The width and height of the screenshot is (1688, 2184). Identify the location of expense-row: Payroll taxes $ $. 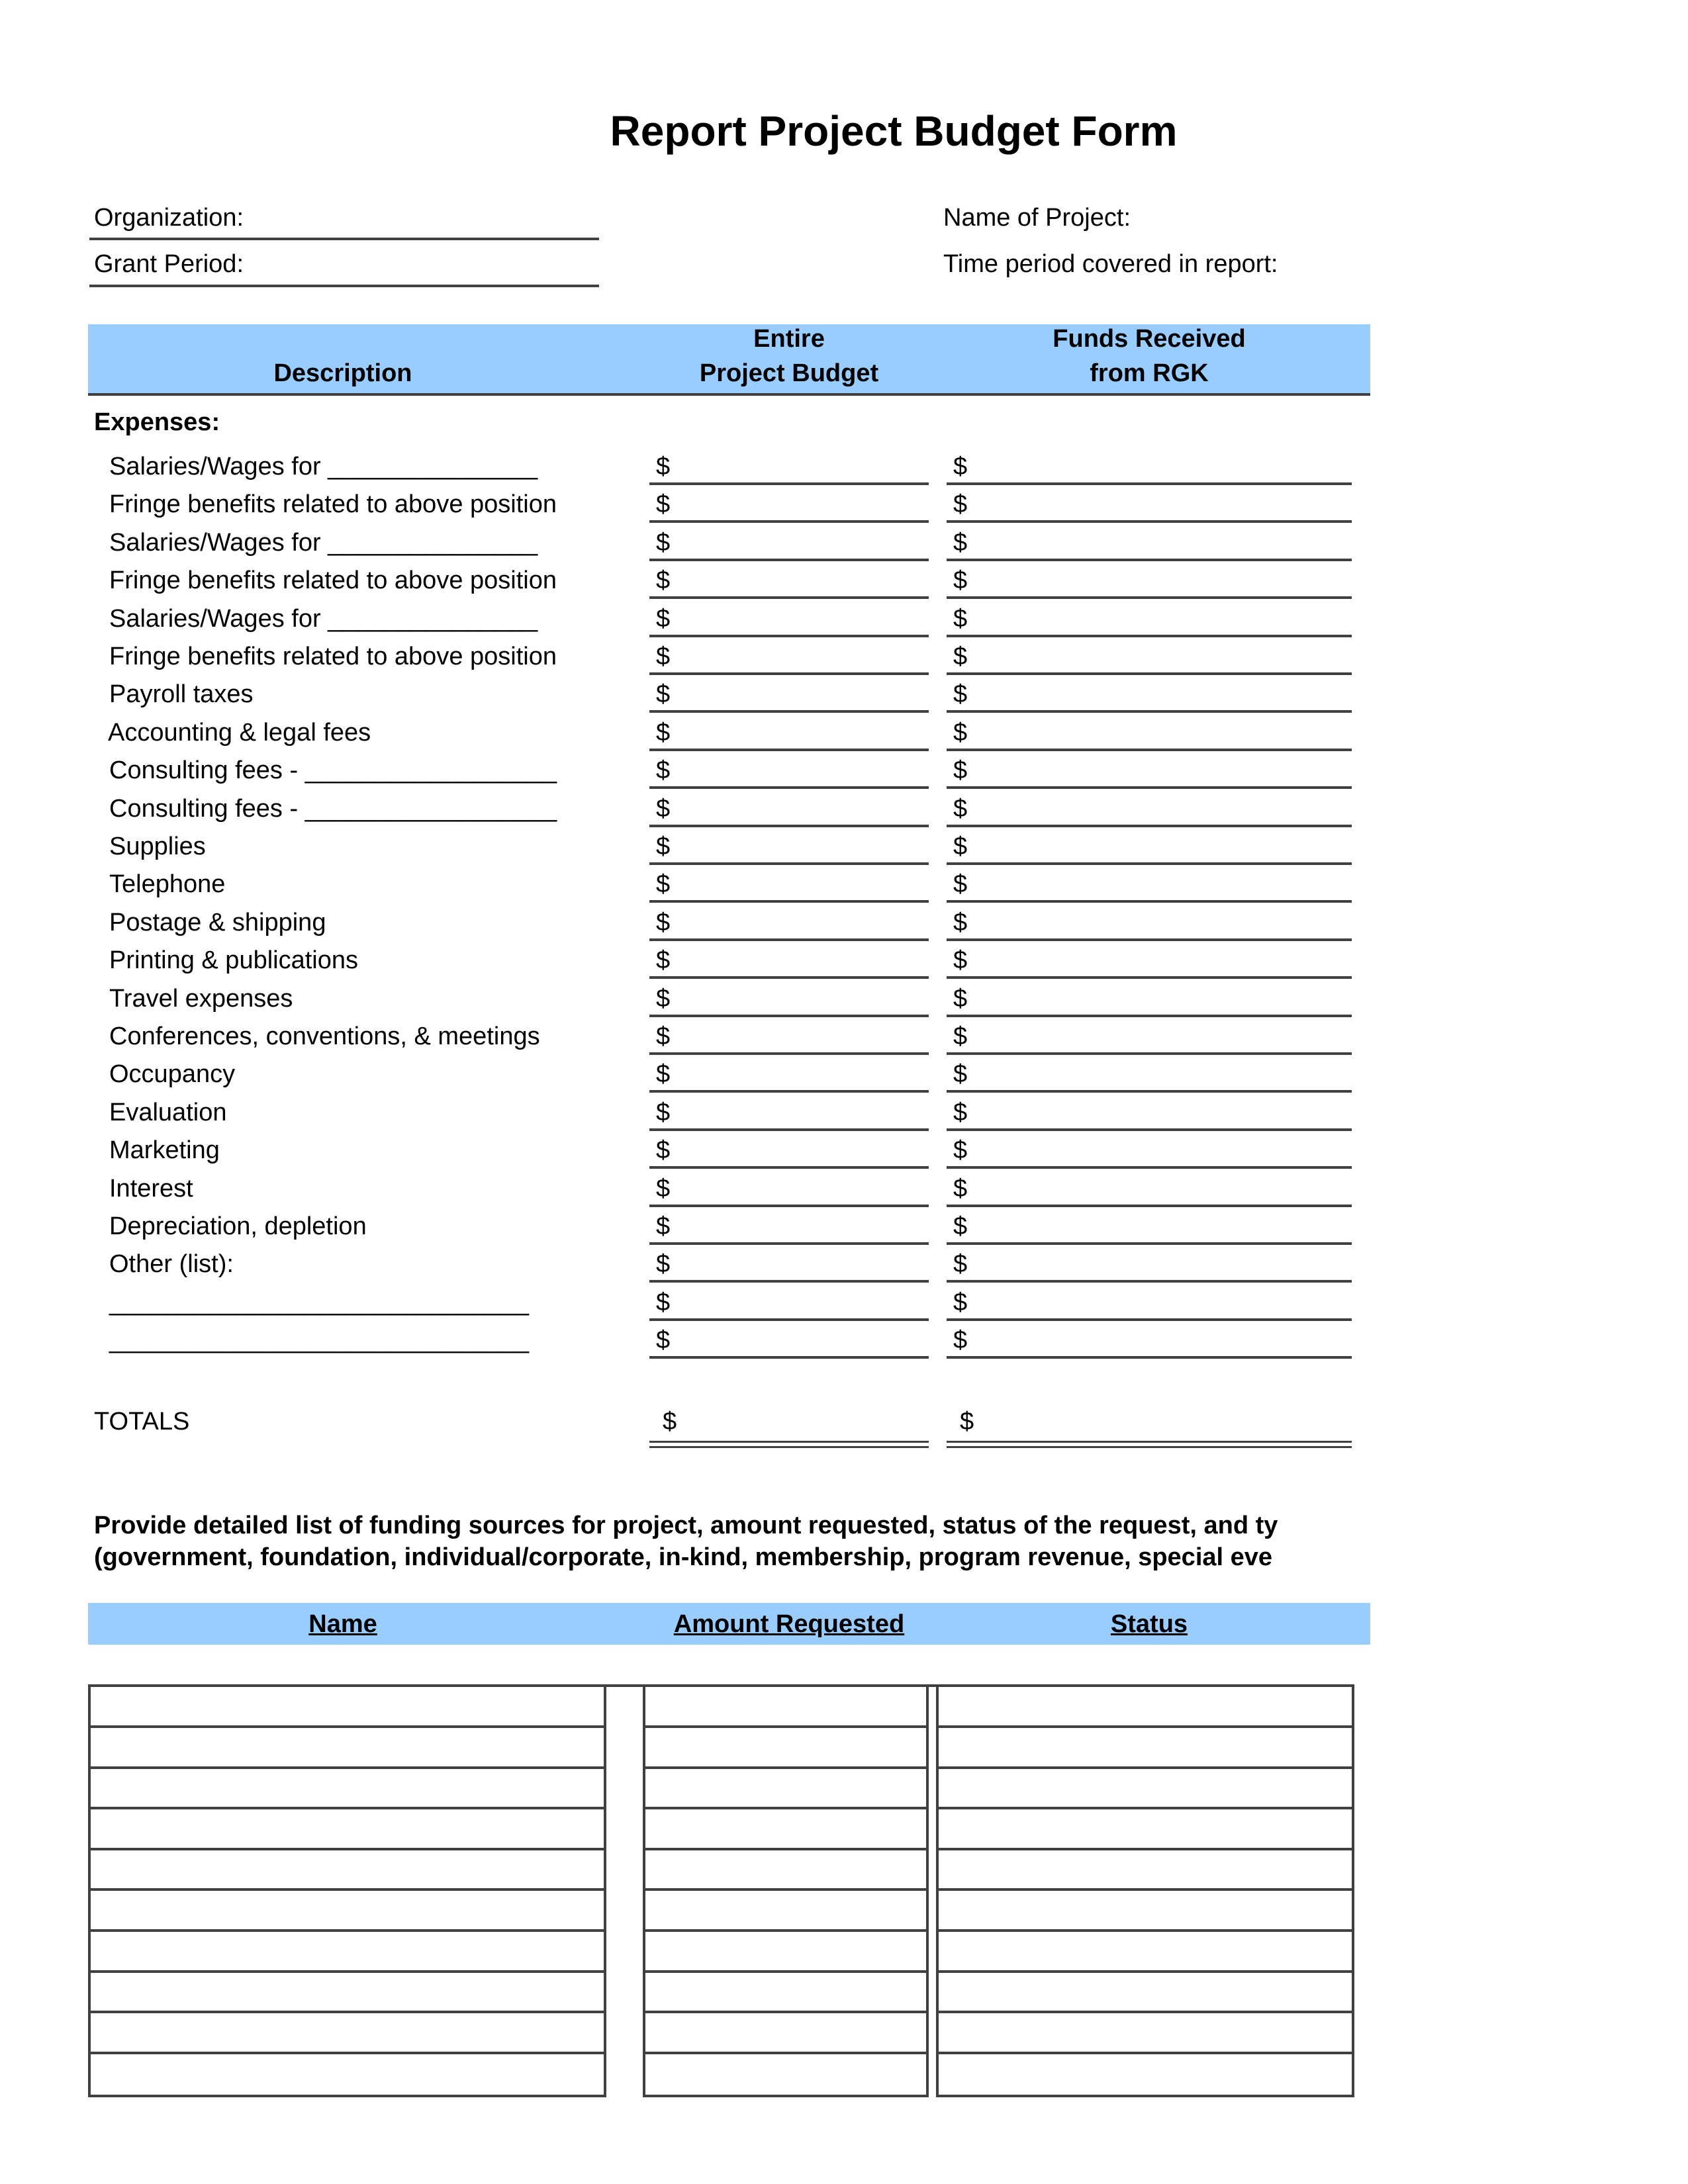
(844, 694).